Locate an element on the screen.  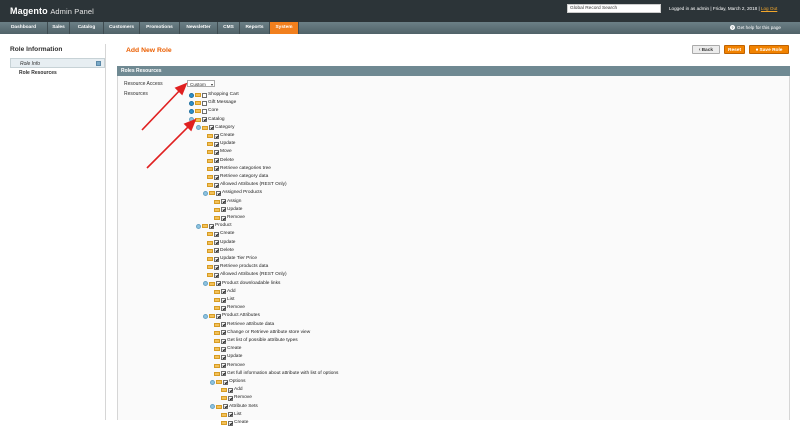
nav-item-catalog: Catalog is located at coordinates (87, 28).